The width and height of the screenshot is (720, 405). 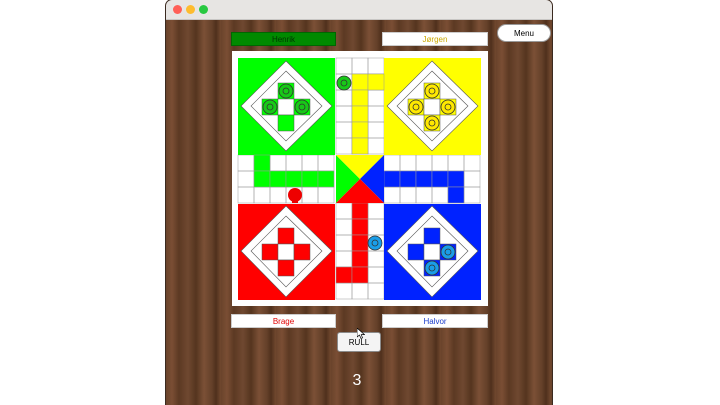 What do you see at coordinates (283, 39) in the screenshot?
I see `player-name-henrik: Henrik` at bounding box center [283, 39].